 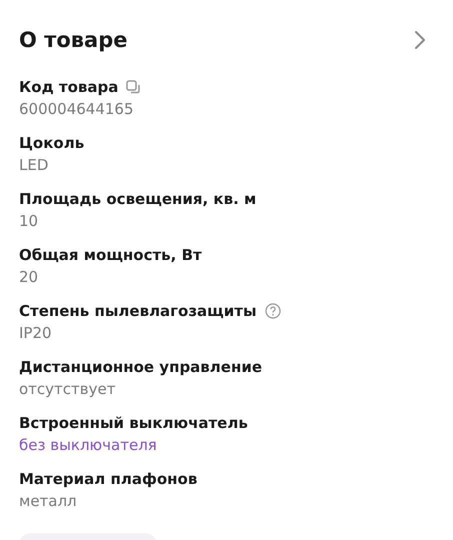 What do you see at coordinates (51, 143) in the screenshot?
I see `property-label: Цоколь` at bounding box center [51, 143].